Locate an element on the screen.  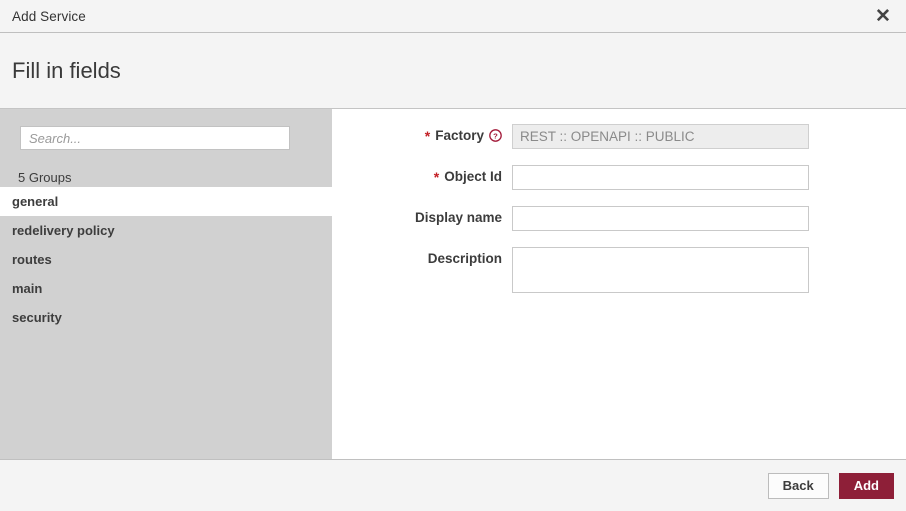
sidebar-item-redelivery-policy: redelivery policy is located at coordinates (166, 230).